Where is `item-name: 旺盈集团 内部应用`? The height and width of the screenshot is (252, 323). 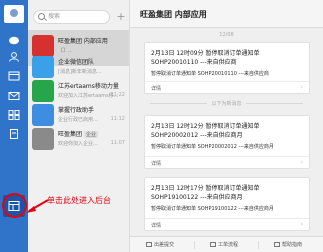
item-name: 旺盈集团 内部应用 is located at coordinates (83, 41).